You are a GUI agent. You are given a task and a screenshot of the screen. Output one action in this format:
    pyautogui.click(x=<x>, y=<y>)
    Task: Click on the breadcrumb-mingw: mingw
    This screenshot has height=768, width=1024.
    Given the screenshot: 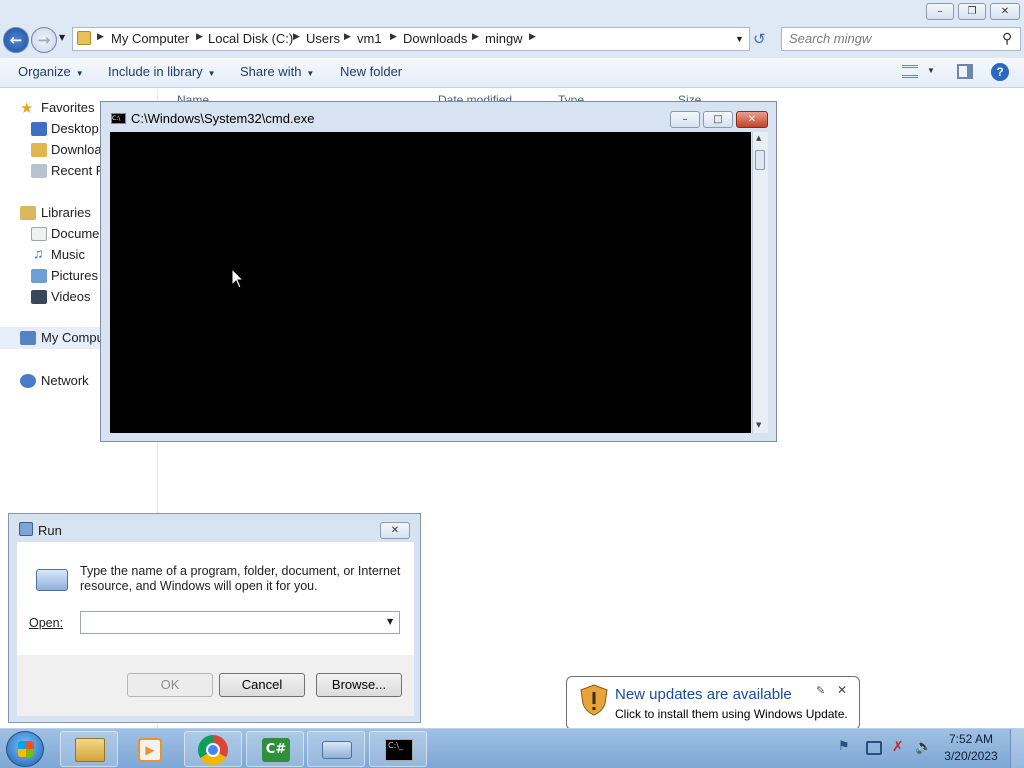 What is the action you would take?
    pyautogui.click(x=504, y=38)
    